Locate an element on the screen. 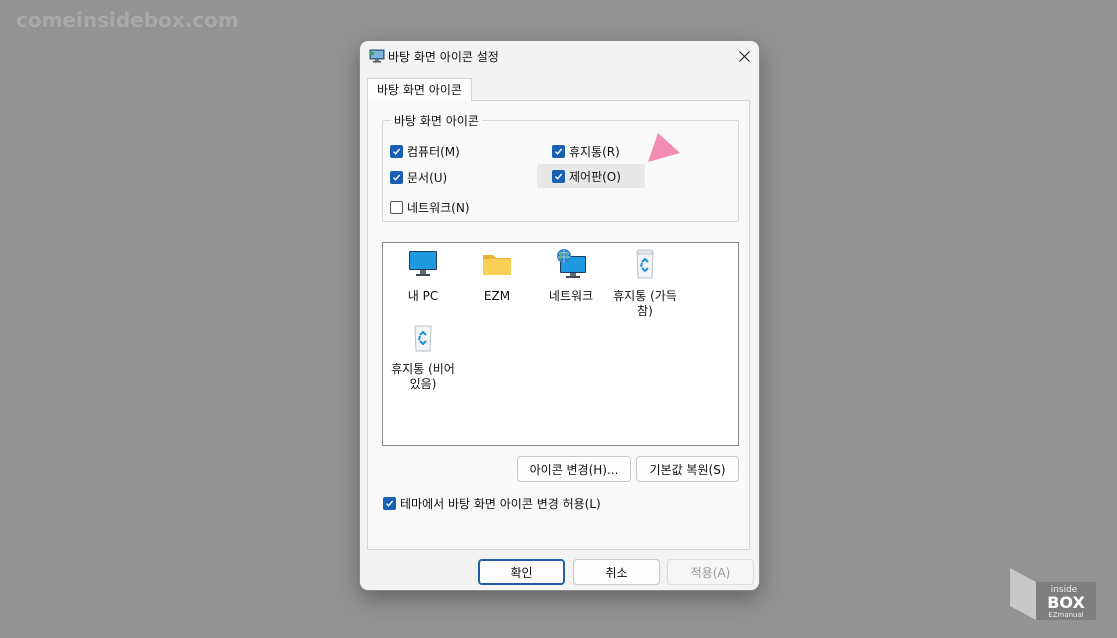 This screenshot has width=1117, height=638. network-icon is located at coordinates (571, 263).